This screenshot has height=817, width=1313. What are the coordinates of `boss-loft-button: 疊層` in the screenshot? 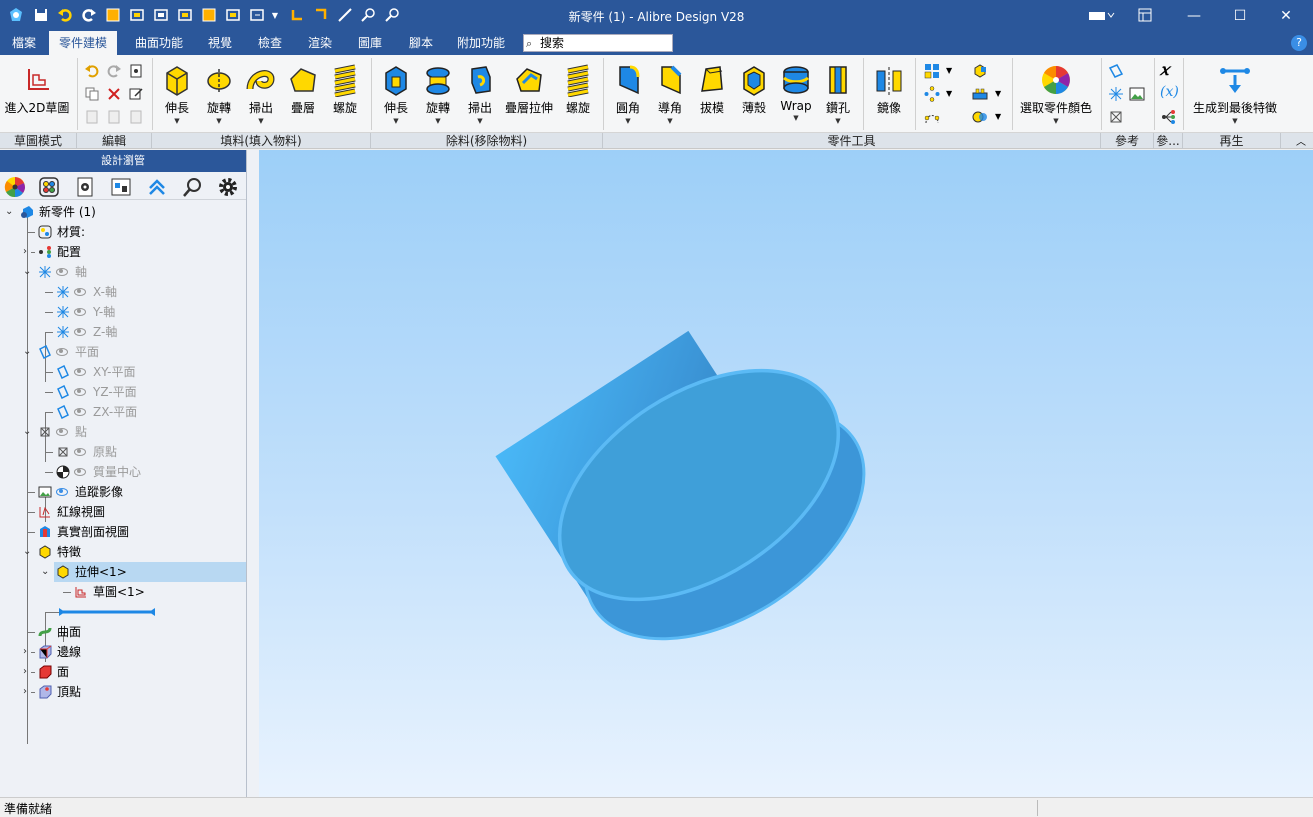 It's located at (303, 95).